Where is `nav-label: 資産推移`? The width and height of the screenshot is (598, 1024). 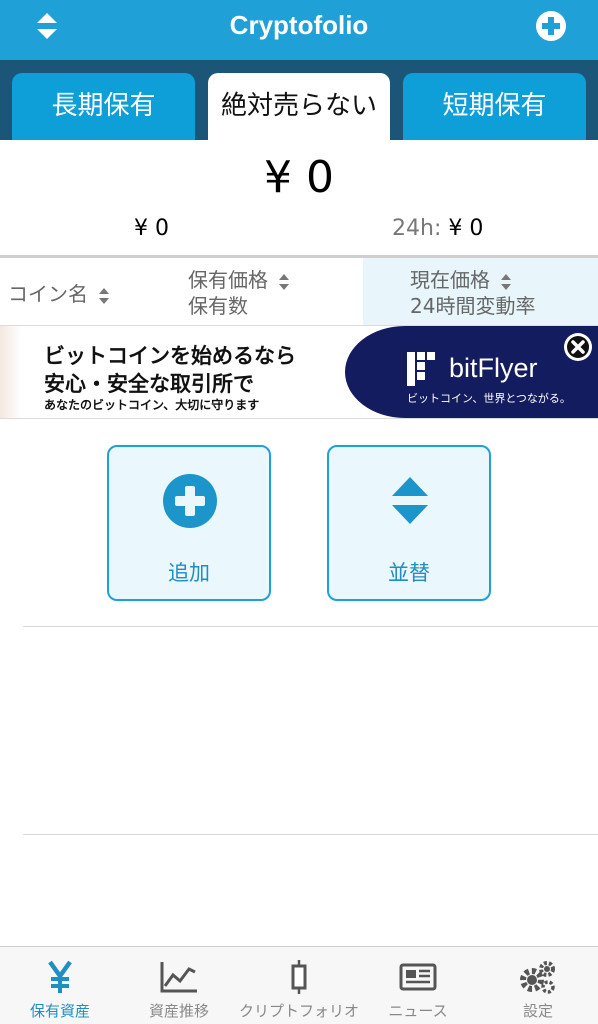 nav-label: 資産推移 is located at coordinates (178, 1011).